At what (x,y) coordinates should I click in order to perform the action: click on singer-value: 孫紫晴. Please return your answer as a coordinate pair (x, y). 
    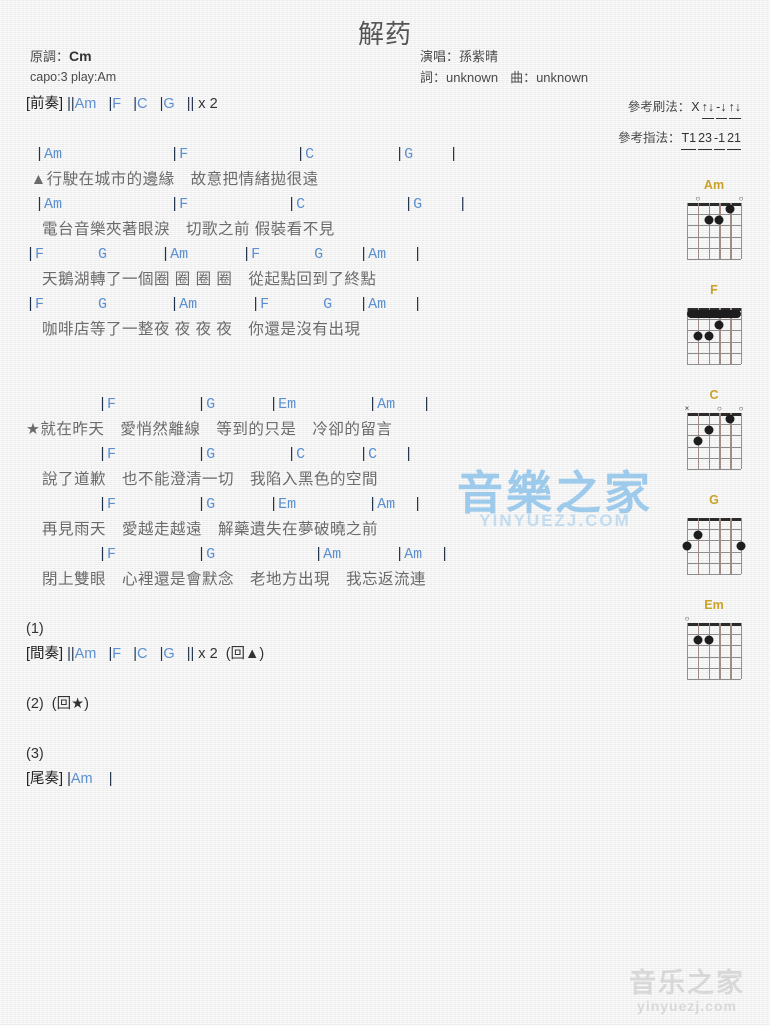
    Looking at the image, I should click on (479, 56).